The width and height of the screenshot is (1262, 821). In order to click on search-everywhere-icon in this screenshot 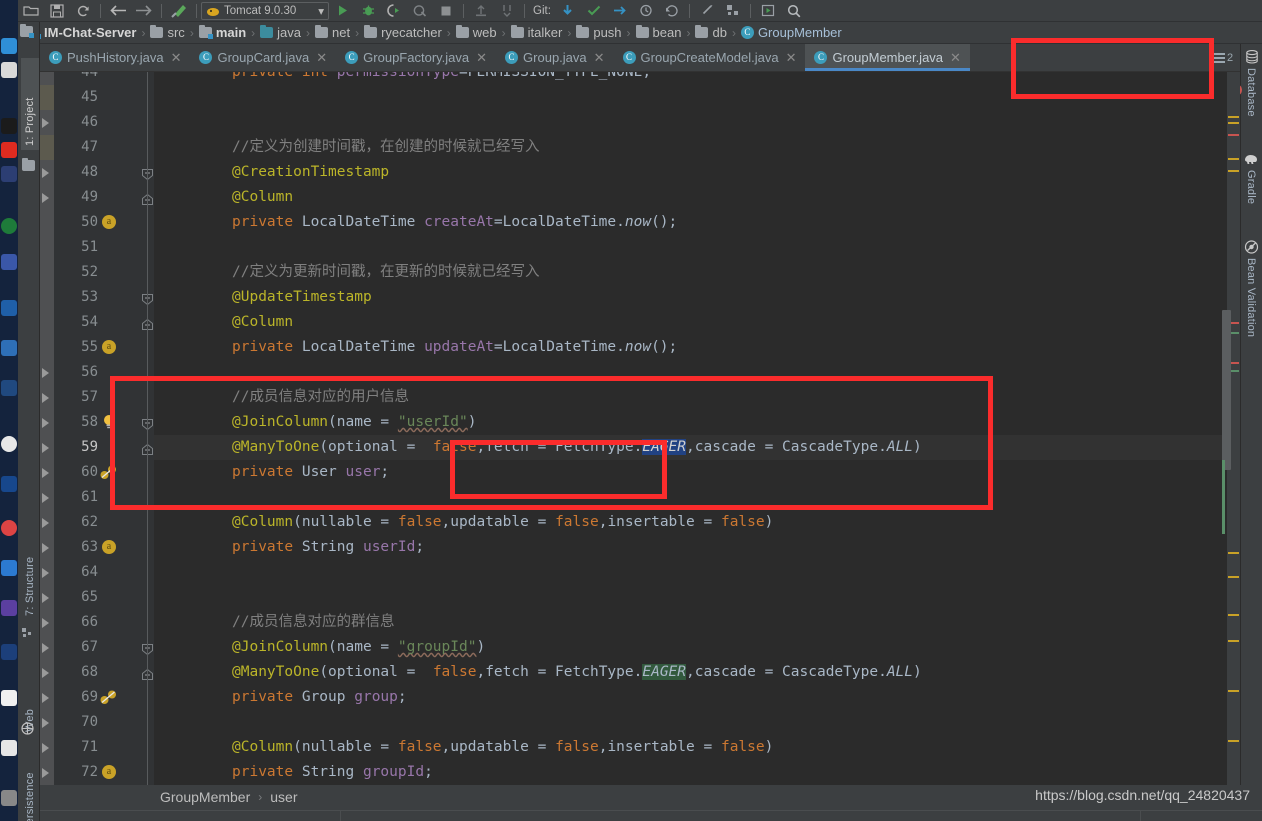, I will do `click(794, 11)`.